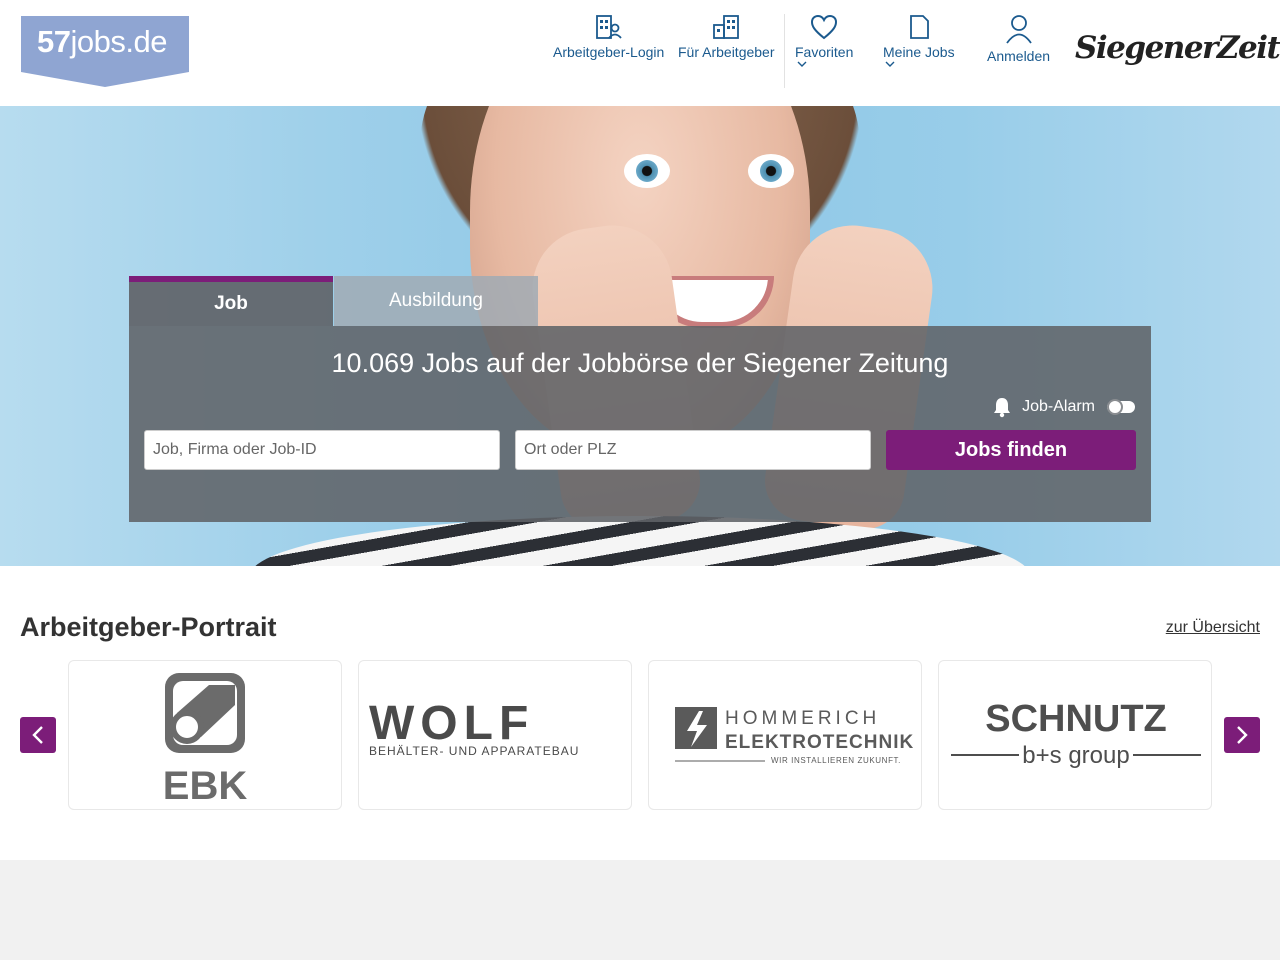  Describe the element at coordinates (322, 450) in the screenshot. I see `what-input` at that location.